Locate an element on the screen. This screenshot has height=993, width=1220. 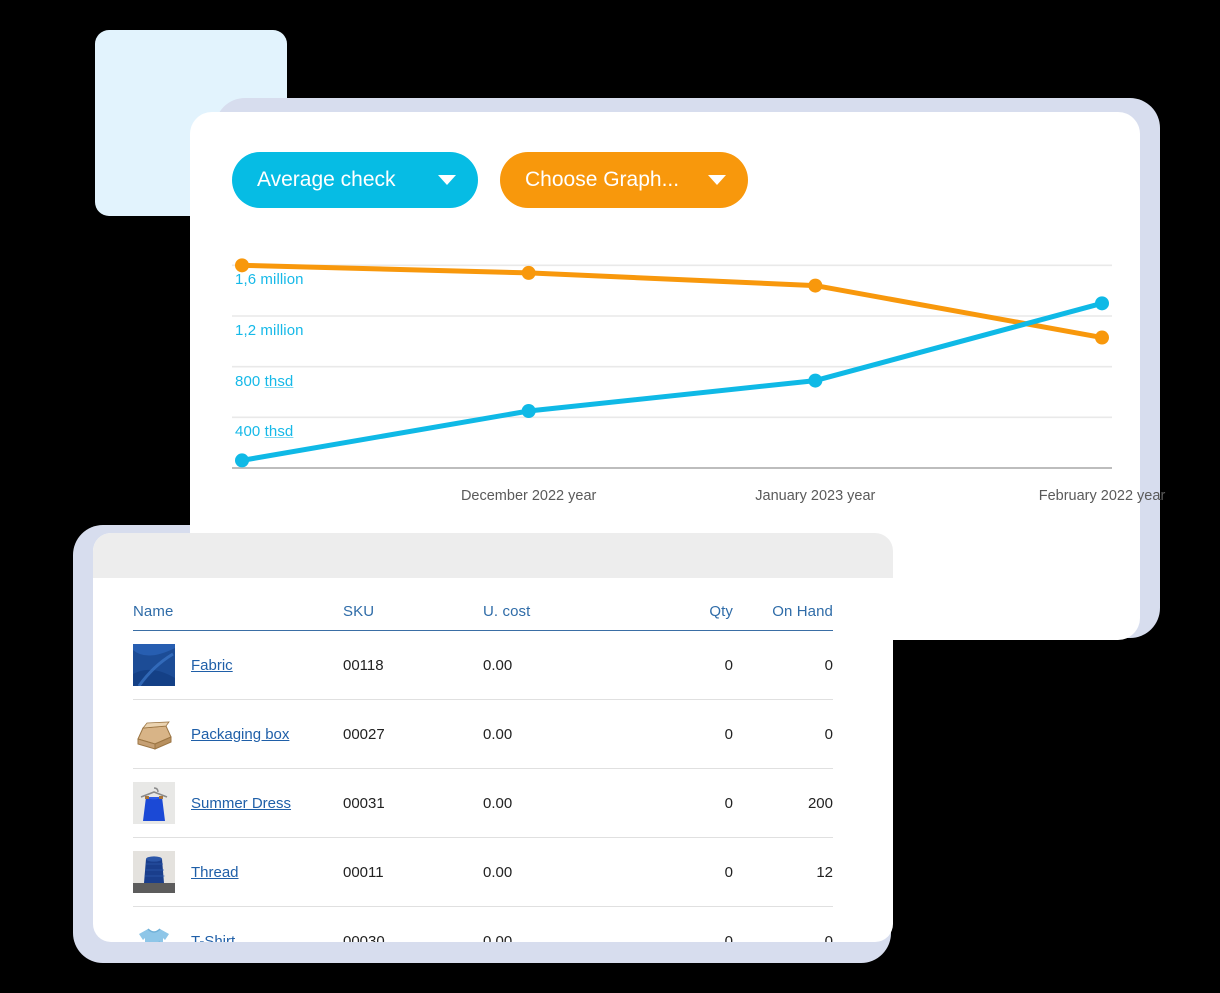
chart-y-tick-label: 800 thsd is located at coordinates (264, 381).